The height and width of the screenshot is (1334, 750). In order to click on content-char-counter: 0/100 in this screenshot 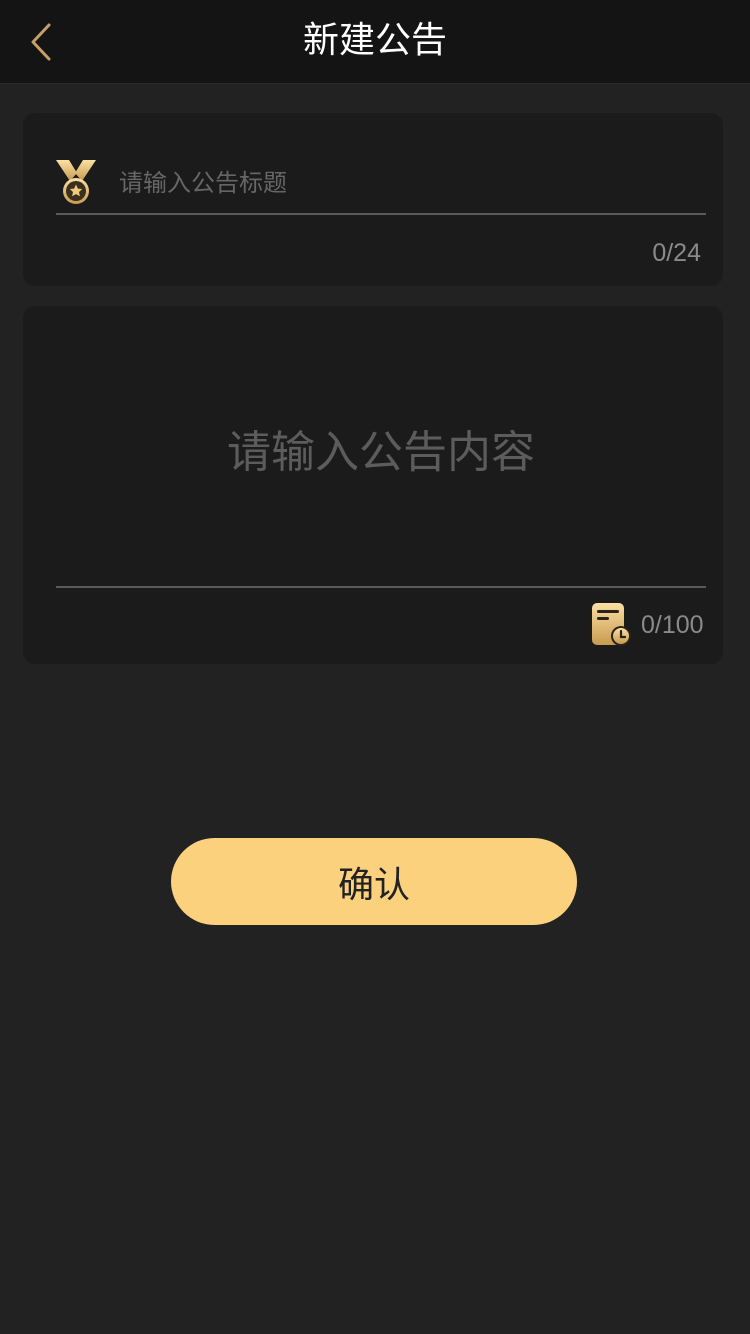, I will do `click(672, 625)`.